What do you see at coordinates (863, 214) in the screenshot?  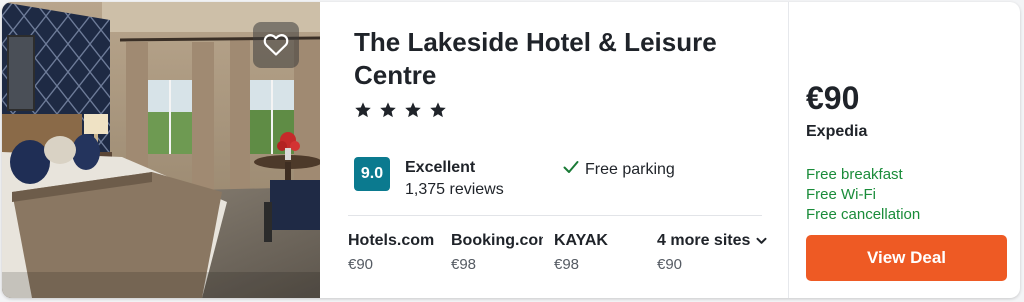 I see `perk-free-cancellation: Free cancellation` at bounding box center [863, 214].